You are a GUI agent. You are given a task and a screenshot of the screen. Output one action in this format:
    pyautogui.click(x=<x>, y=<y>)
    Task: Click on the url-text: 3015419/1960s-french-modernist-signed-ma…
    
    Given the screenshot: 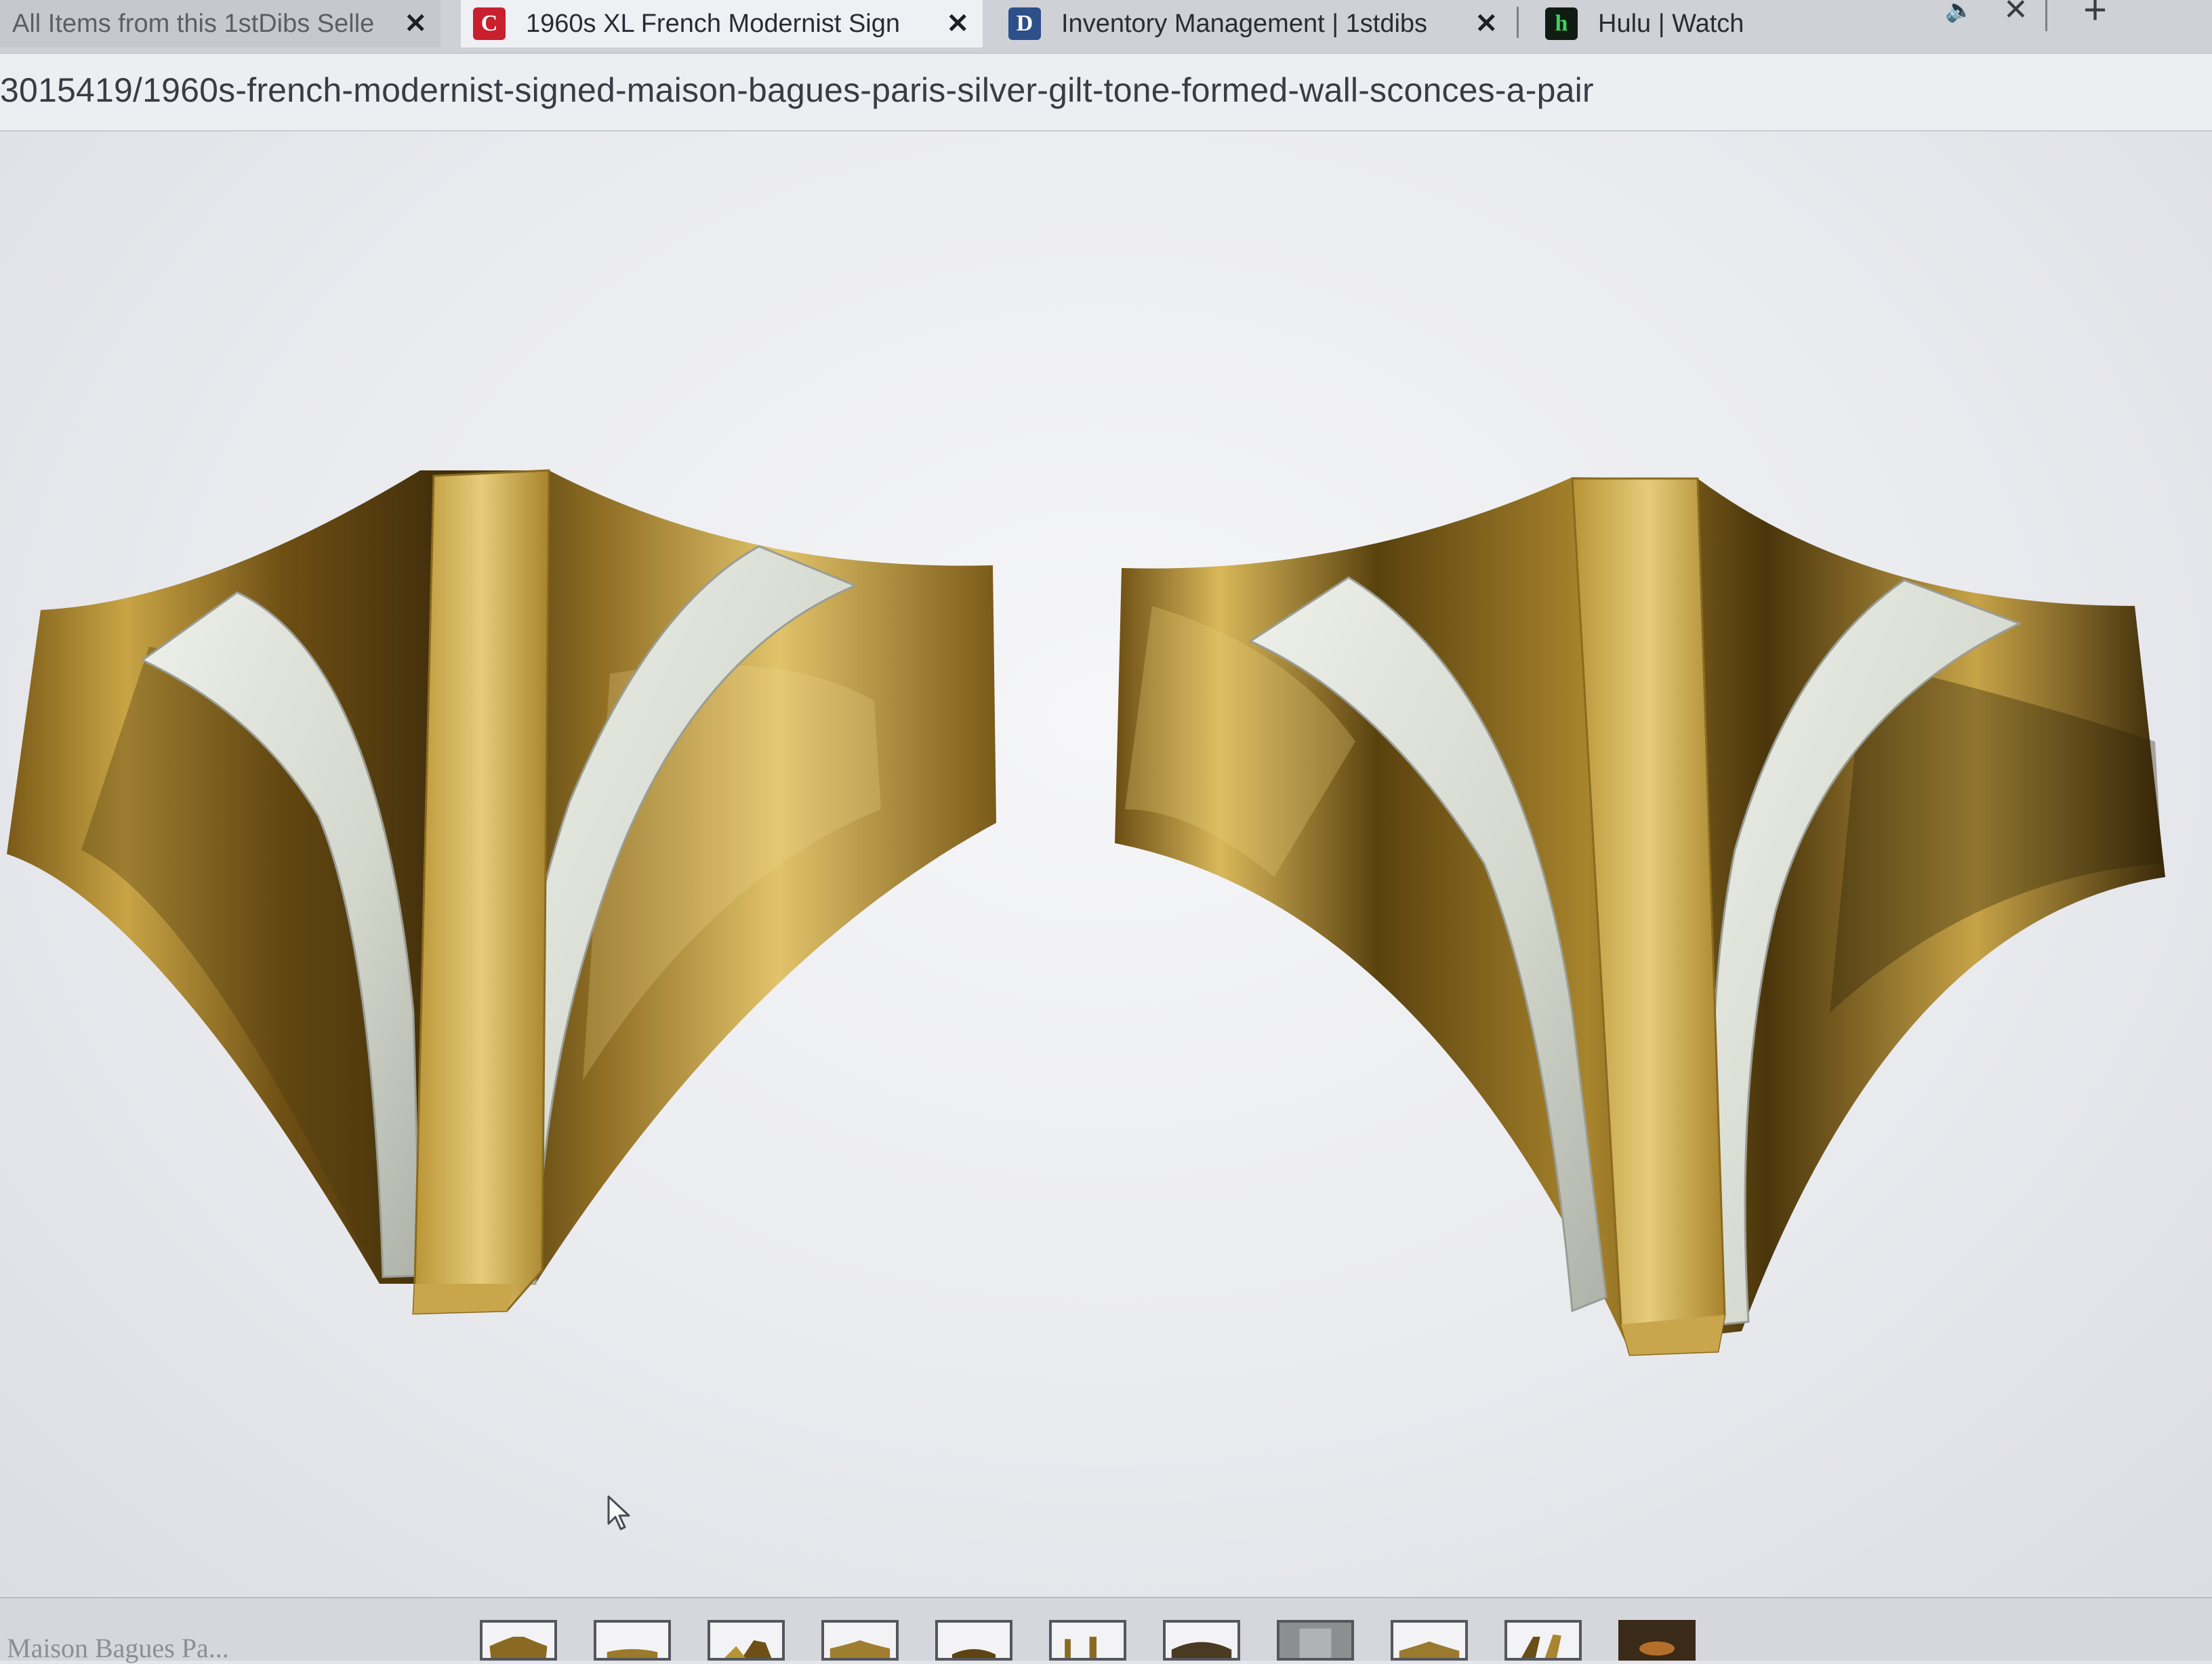 What is the action you would take?
    pyautogui.click(x=797, y=90)
    